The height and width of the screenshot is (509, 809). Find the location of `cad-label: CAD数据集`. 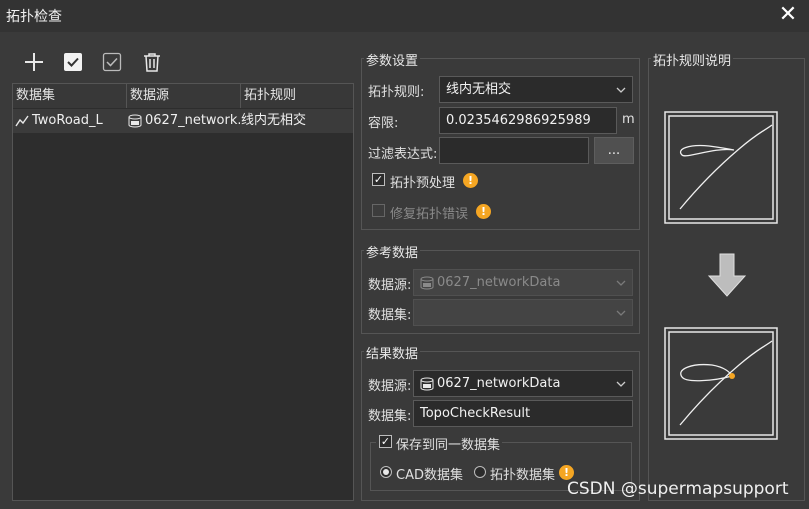

cad-label: CAD数据集 is located at coordinates (429, 475).